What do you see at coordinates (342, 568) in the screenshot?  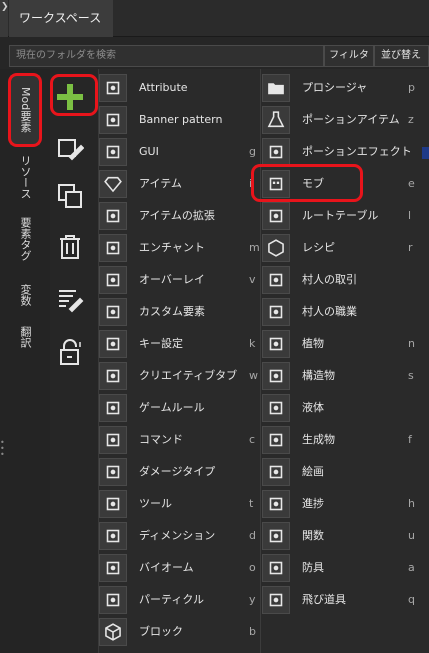 I see `menu-item: 防具 a` at bounding box center [342, 568].